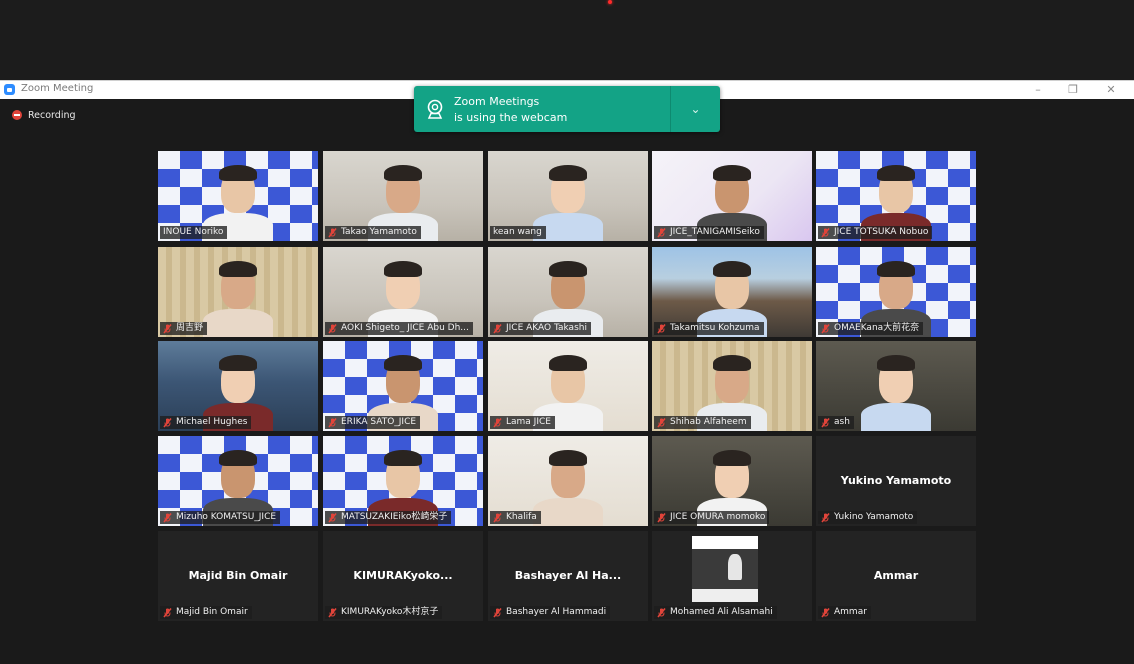  I want to click on participant-tile: ERIKA SATO_JICE, so click(403, 386).